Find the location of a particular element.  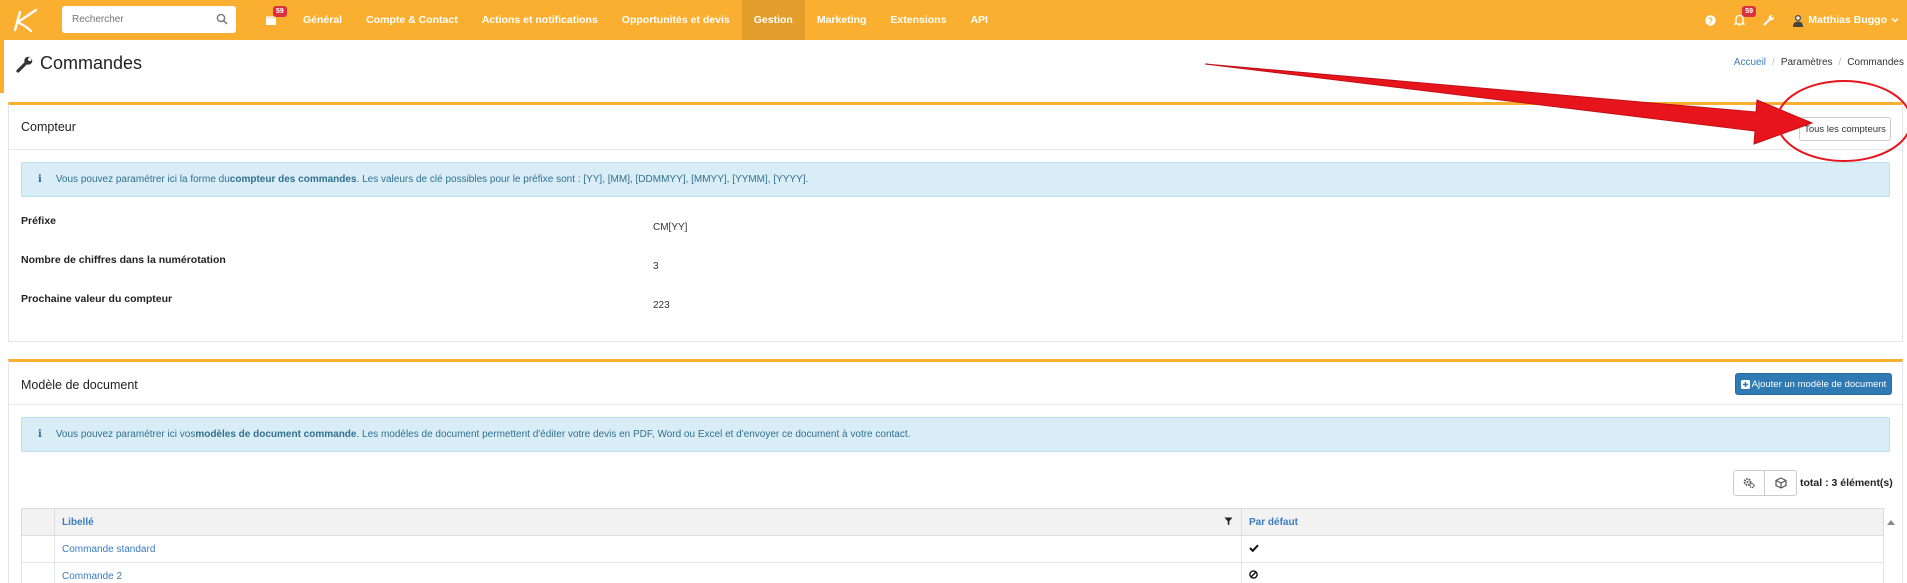

check-icon is located at coordinates (1254, 548).